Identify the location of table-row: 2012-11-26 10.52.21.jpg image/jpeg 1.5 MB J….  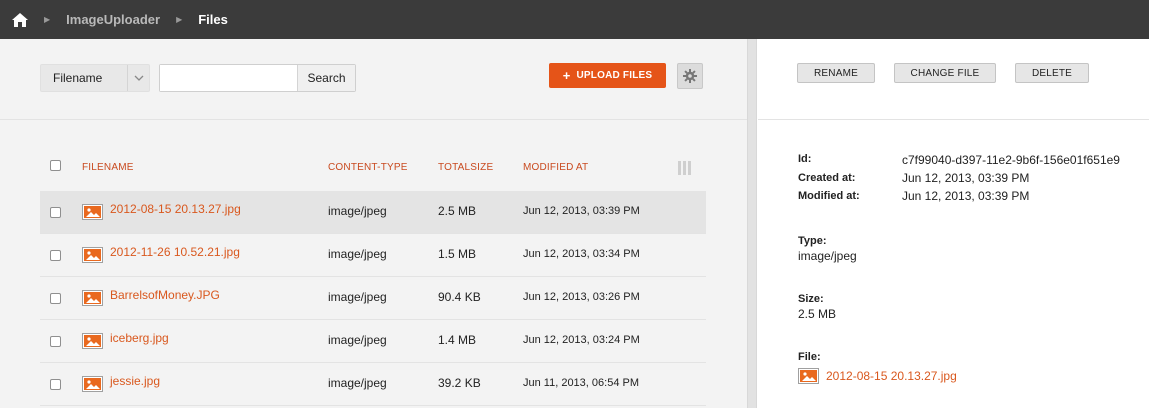
(373, 255).